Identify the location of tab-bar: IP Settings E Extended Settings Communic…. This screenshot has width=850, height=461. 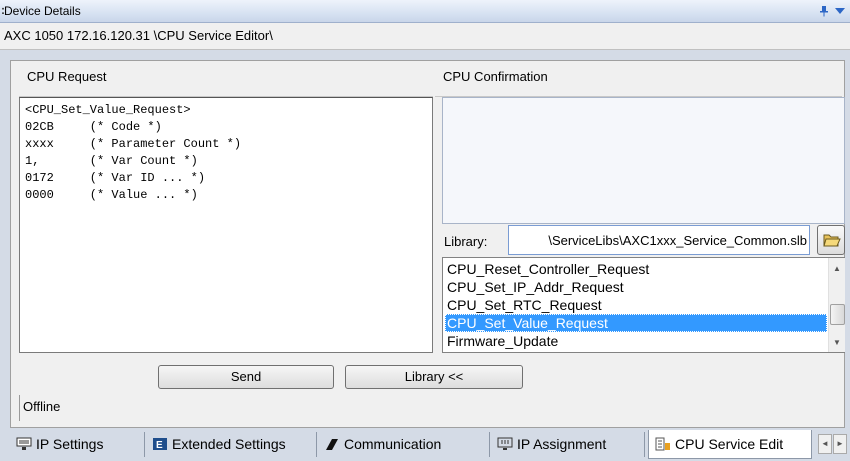
(425, 444).